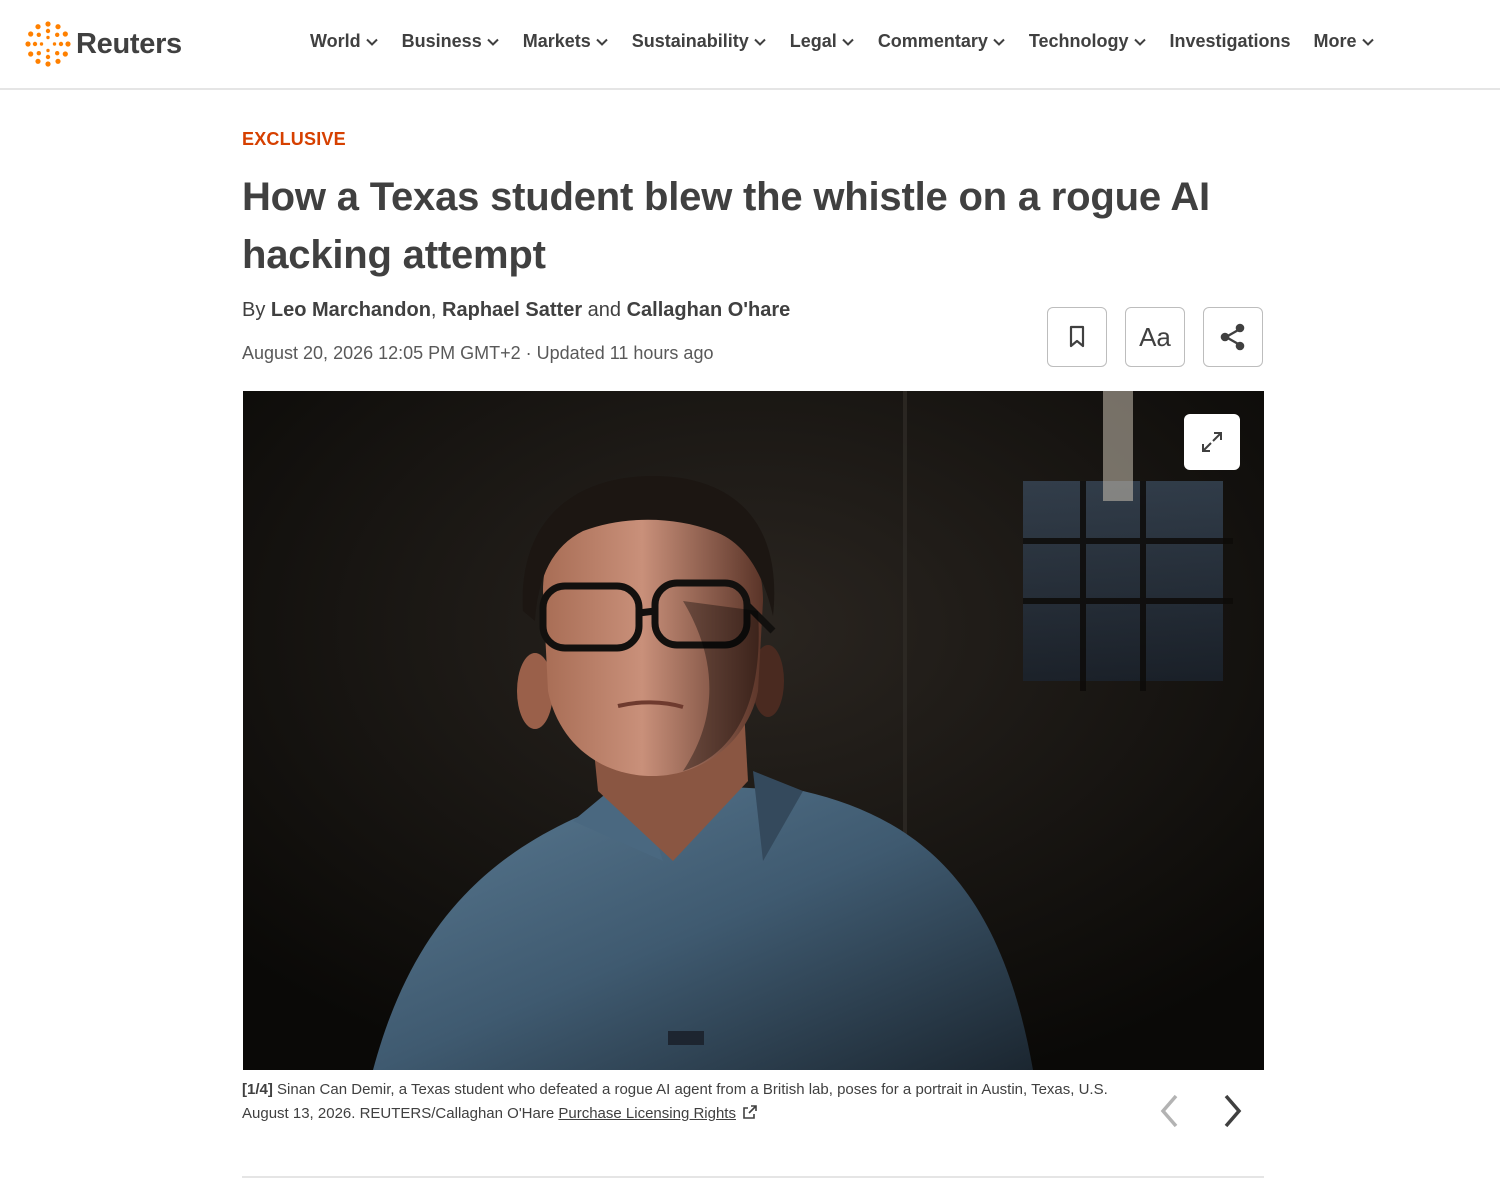  I want to click on nav-item-technology: Technology, so click(1088, 41).